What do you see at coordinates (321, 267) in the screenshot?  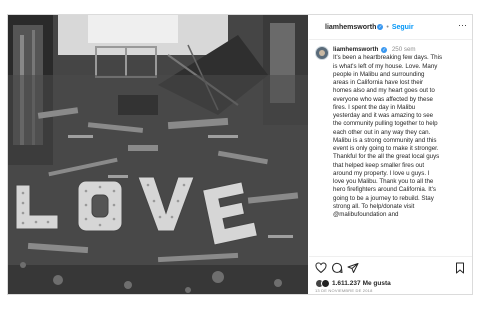 I see `heart-icon` at bounding box center [321, 267].